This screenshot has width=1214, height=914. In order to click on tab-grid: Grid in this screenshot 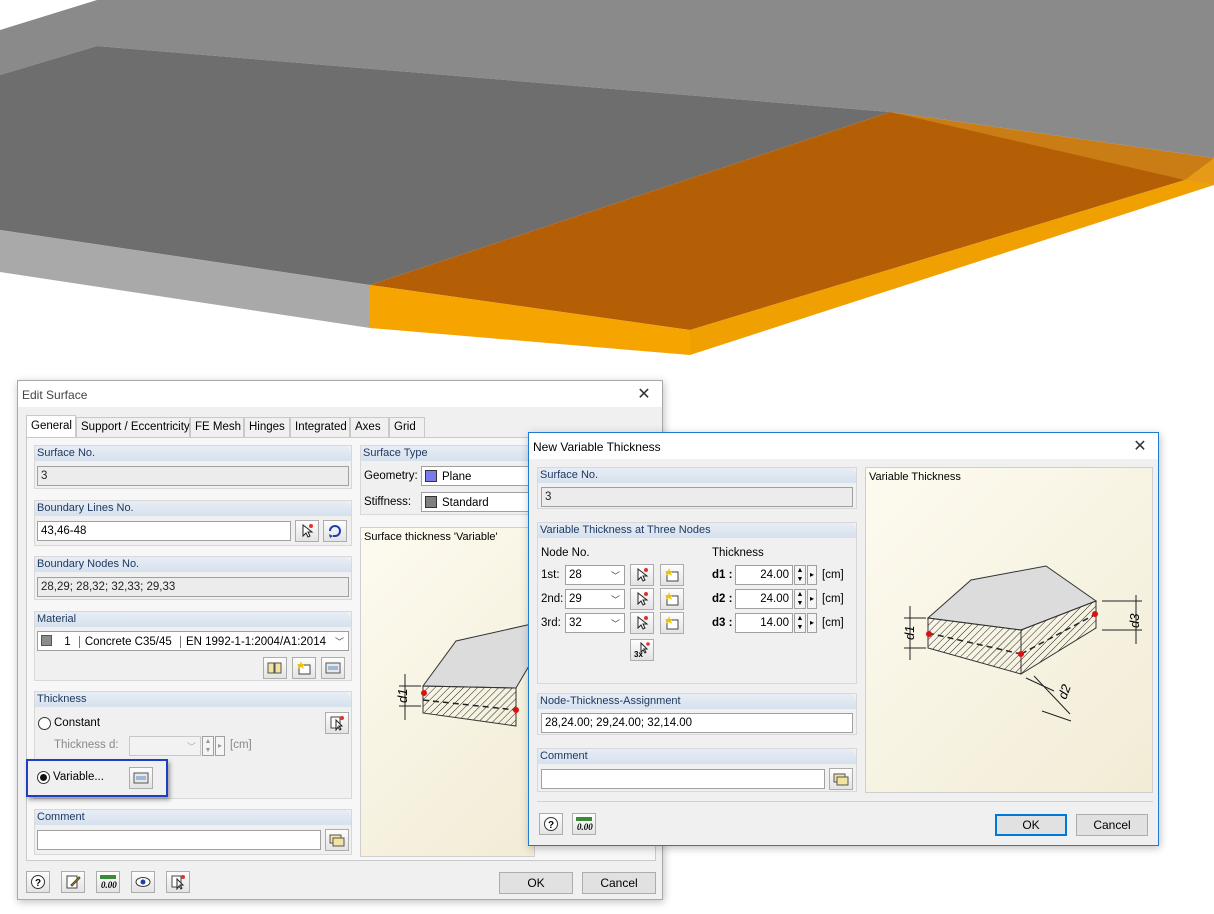, I will do `click(407, 427)`.